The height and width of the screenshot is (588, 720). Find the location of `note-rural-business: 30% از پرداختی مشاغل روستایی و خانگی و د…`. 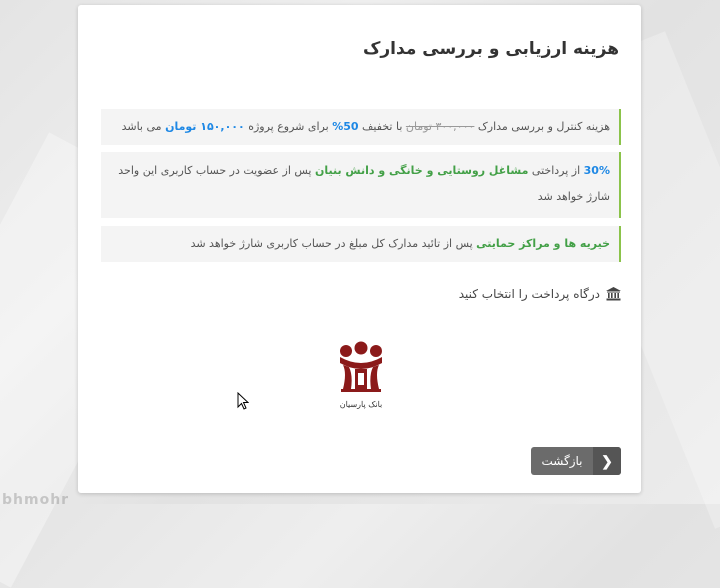

note-rural-business: 30% از پرداختی مشاغل روستایی و خانگی و د… is located at coordinates (361, 185).